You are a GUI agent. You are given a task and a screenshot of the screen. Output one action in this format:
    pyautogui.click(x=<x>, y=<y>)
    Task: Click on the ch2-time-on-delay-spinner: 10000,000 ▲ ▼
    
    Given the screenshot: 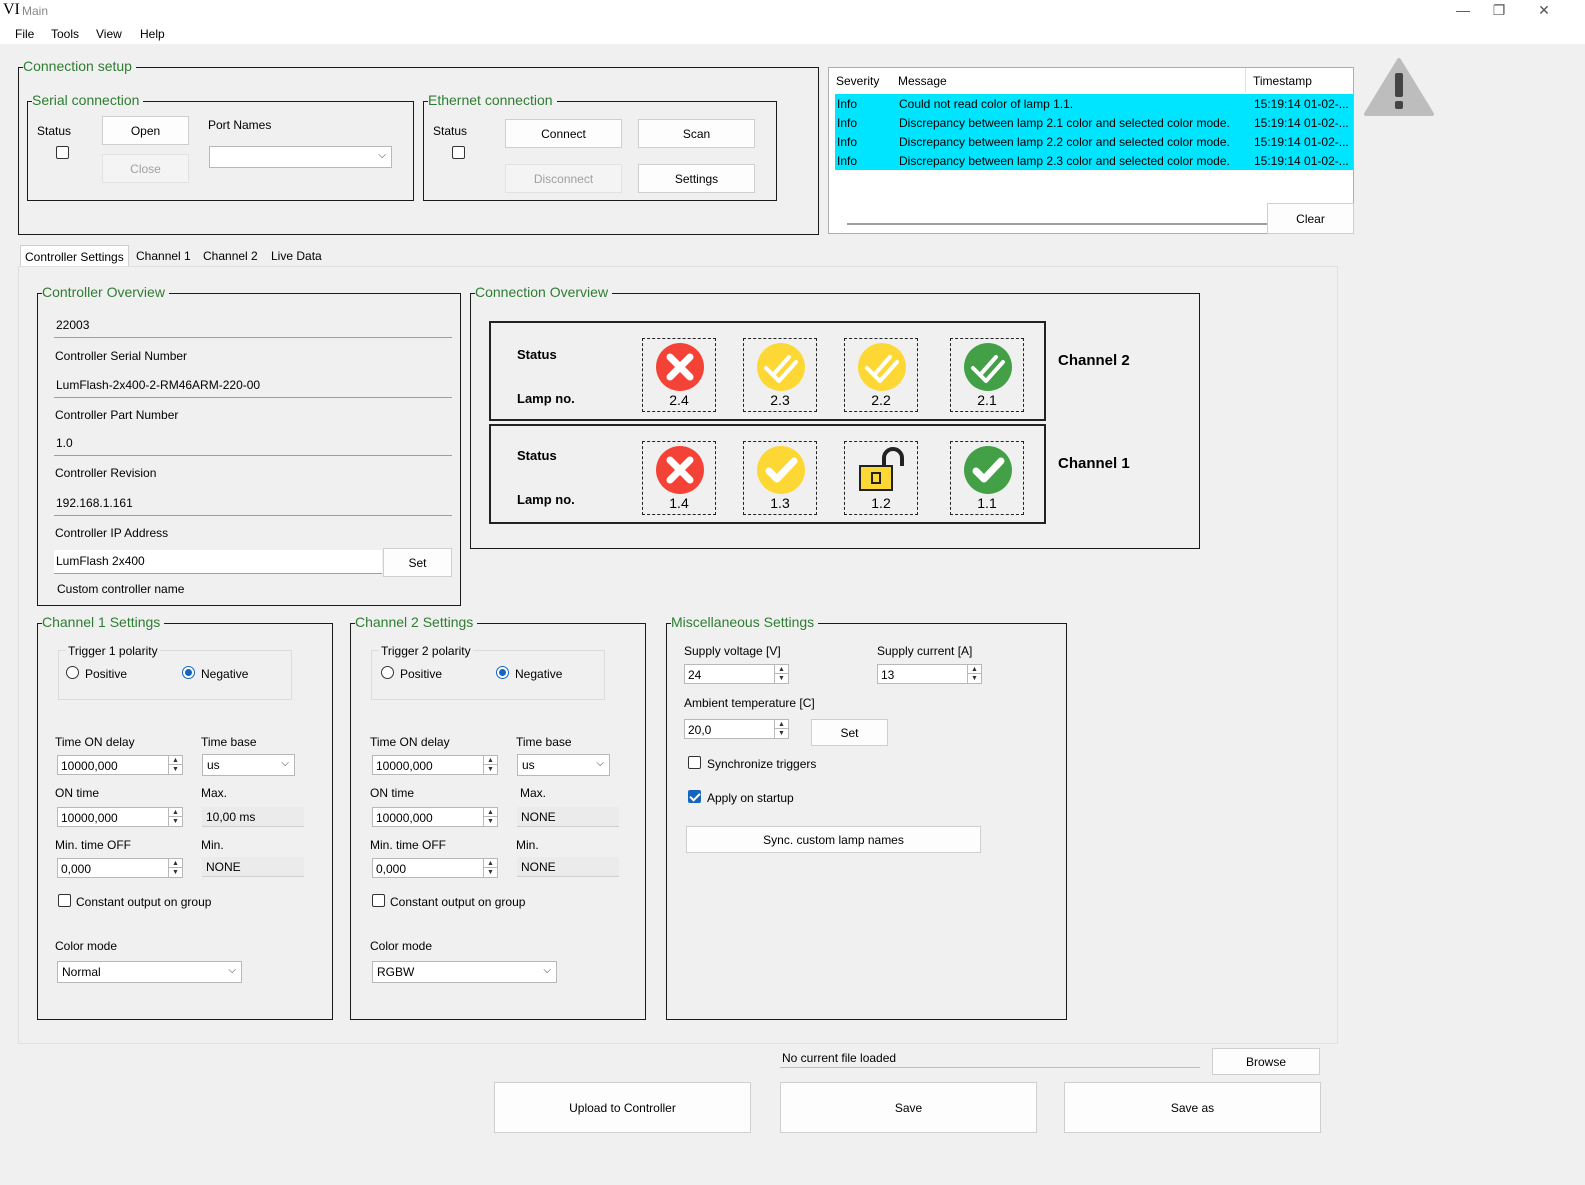 What is the action you would take?
    pyautogui.click(x=435, y=765)
    